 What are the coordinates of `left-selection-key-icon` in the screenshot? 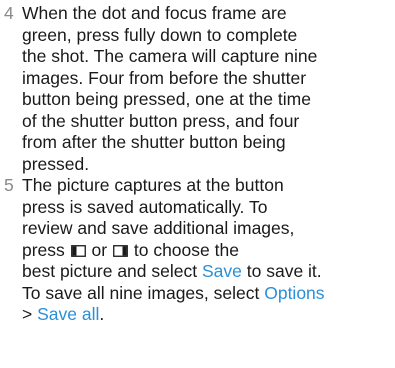 It's located at (78, 250).